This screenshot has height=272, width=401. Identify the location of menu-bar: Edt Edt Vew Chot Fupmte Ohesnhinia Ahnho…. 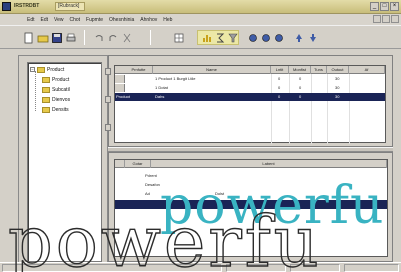
(200, 19).